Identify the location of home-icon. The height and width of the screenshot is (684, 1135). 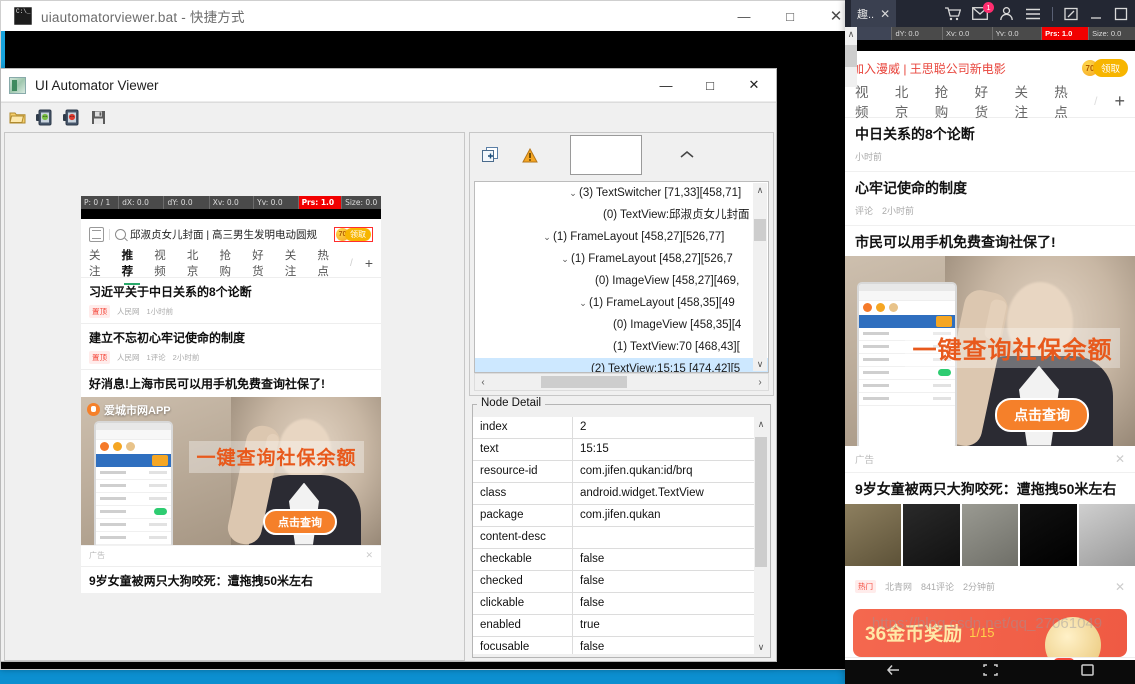
(990, 672).